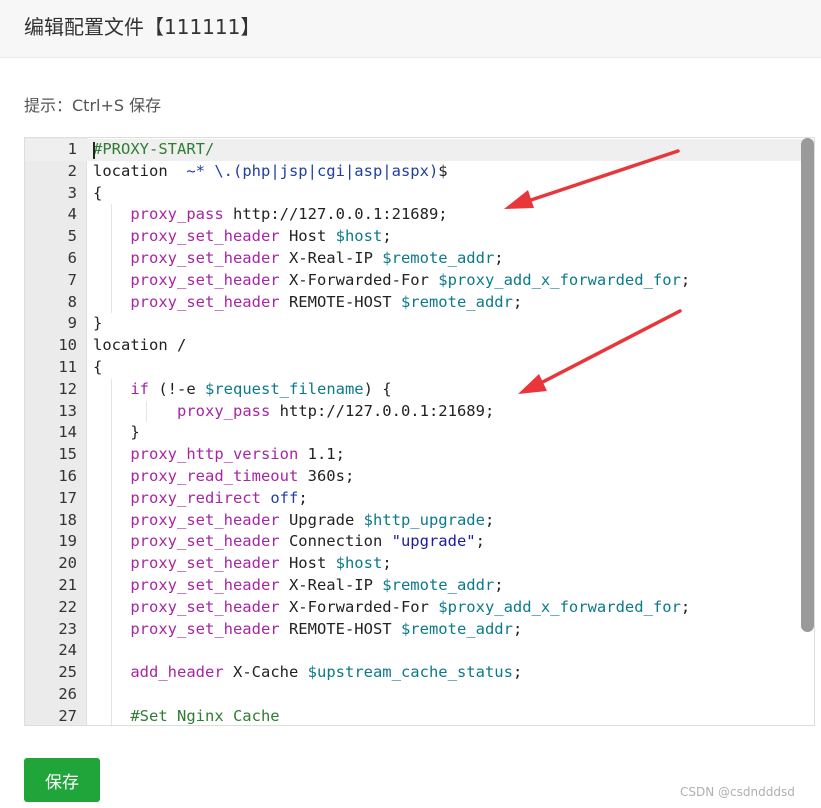 The width and height of the screenshot is (821, 808). I want to click on code-line: 4 proxy_pass http://127.0.0.1:21689;, so click(419, 215).